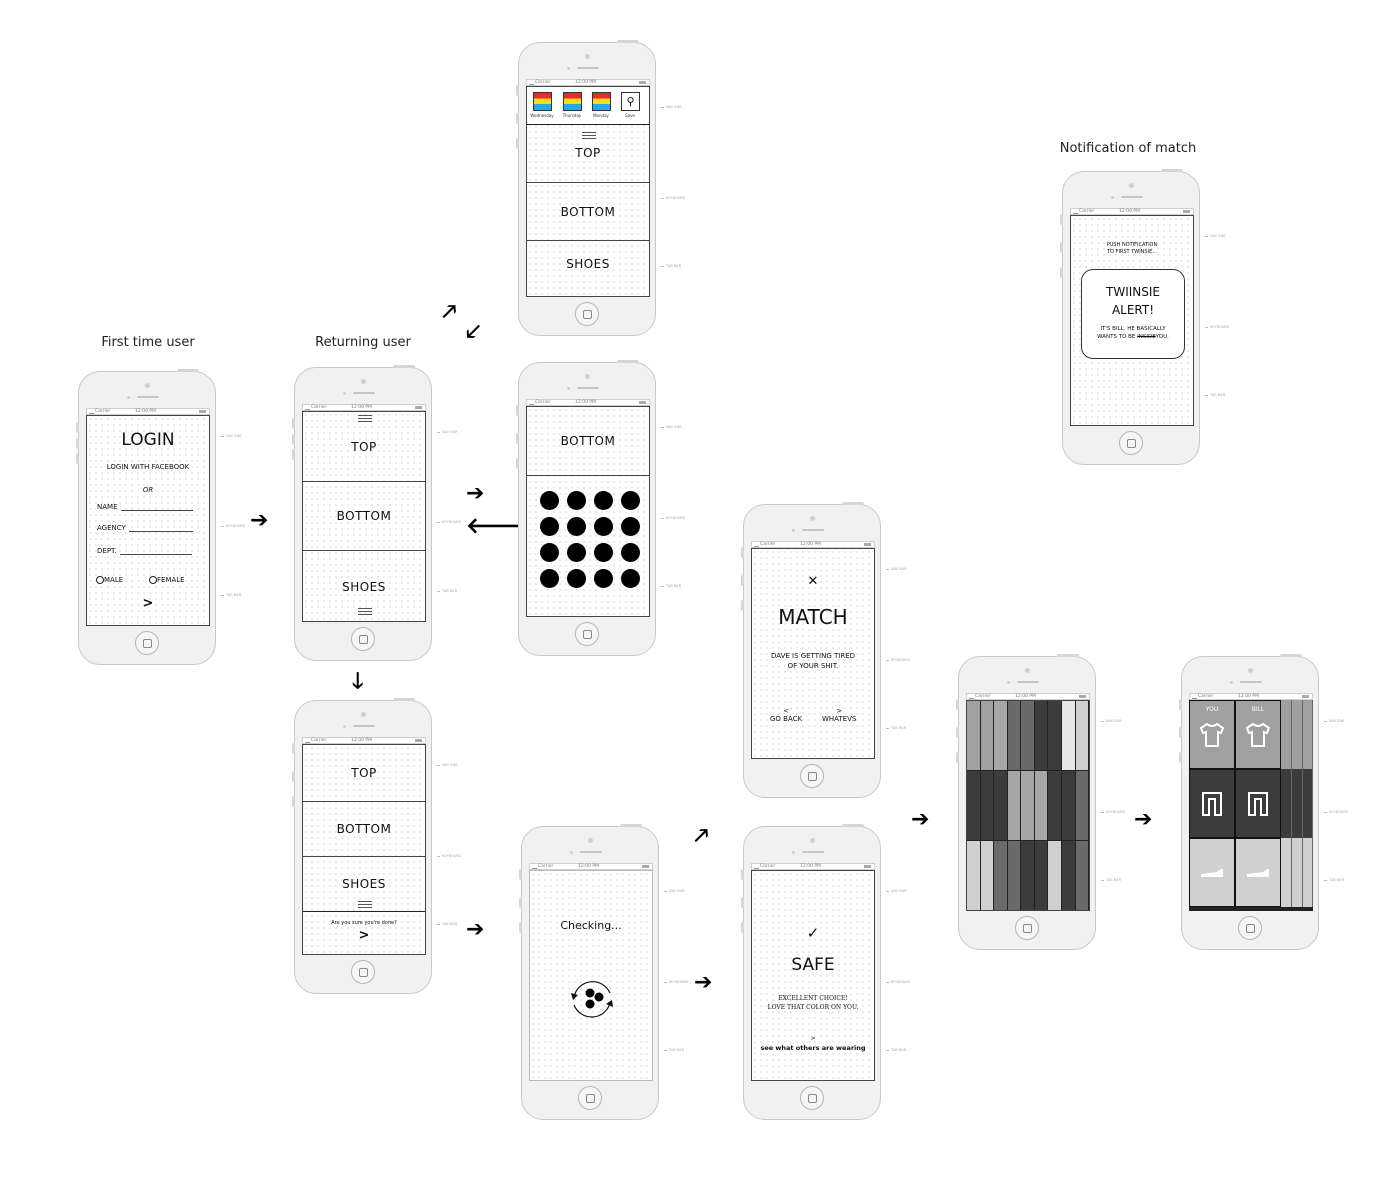  What do you see at coordinates (898, 982) in the screenshot?
I see `annotation-keyboard: KEYBOARD` at bounding box center [898, 982].